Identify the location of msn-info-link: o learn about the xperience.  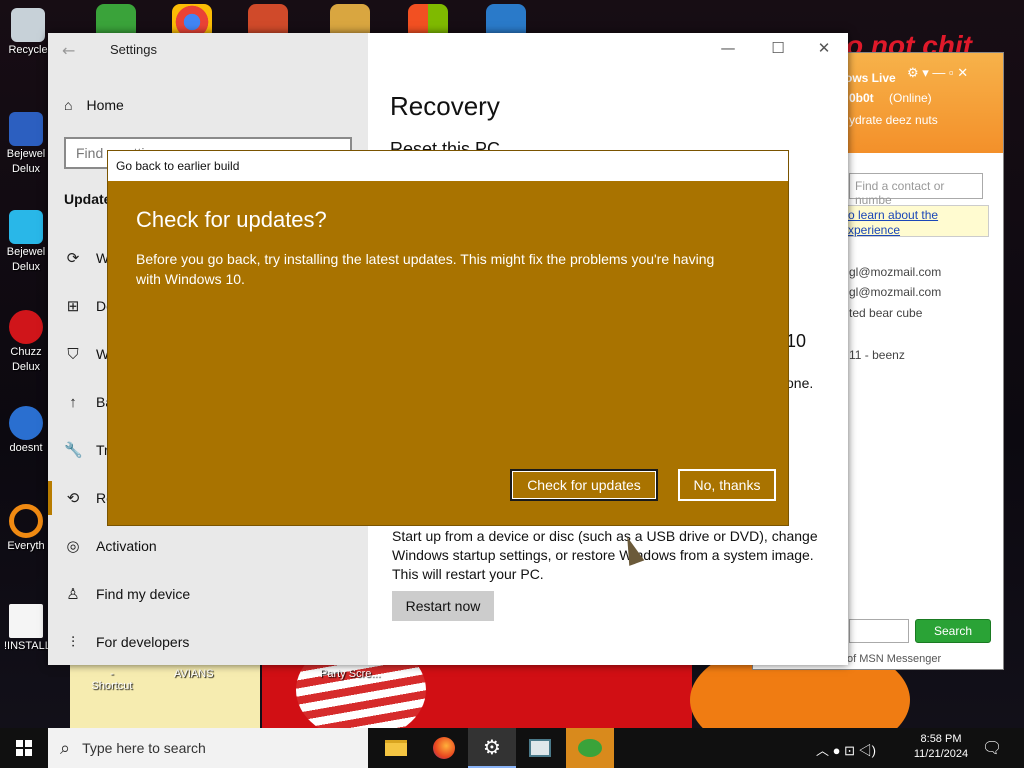
(916, 221).